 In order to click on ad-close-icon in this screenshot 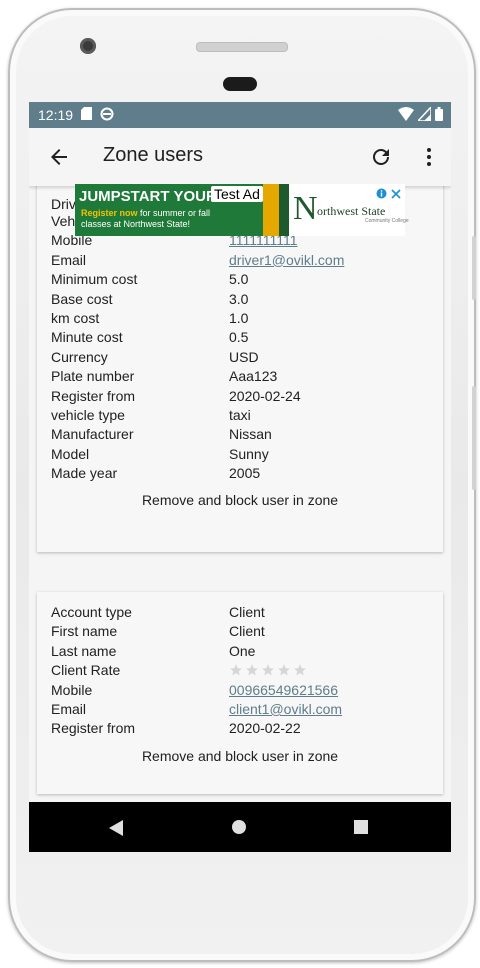, I will do `click(396, 195)`.